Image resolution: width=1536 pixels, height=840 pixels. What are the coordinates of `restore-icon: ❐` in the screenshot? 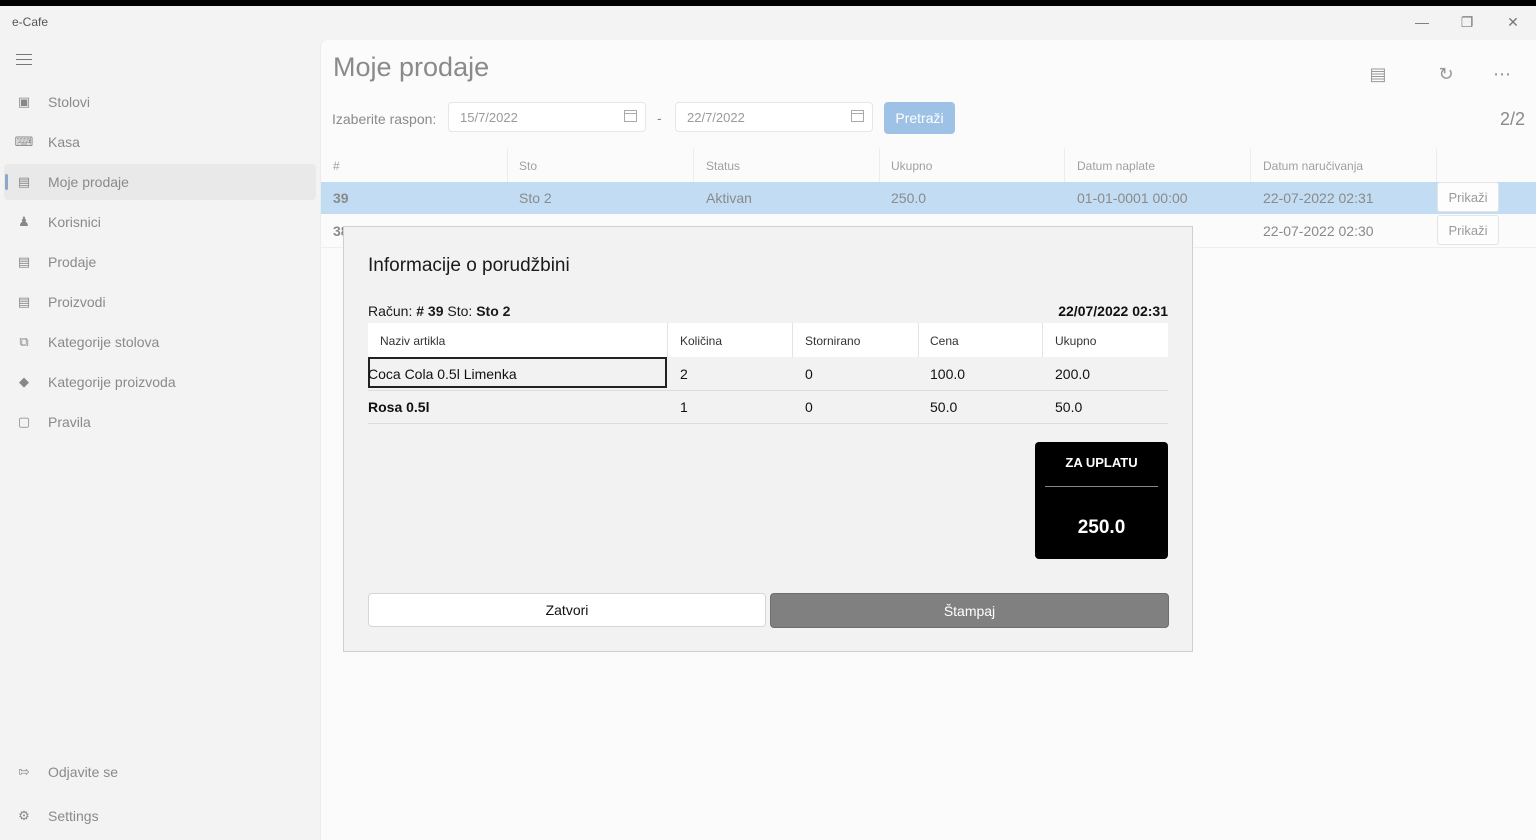 It's located at (1467, 21).